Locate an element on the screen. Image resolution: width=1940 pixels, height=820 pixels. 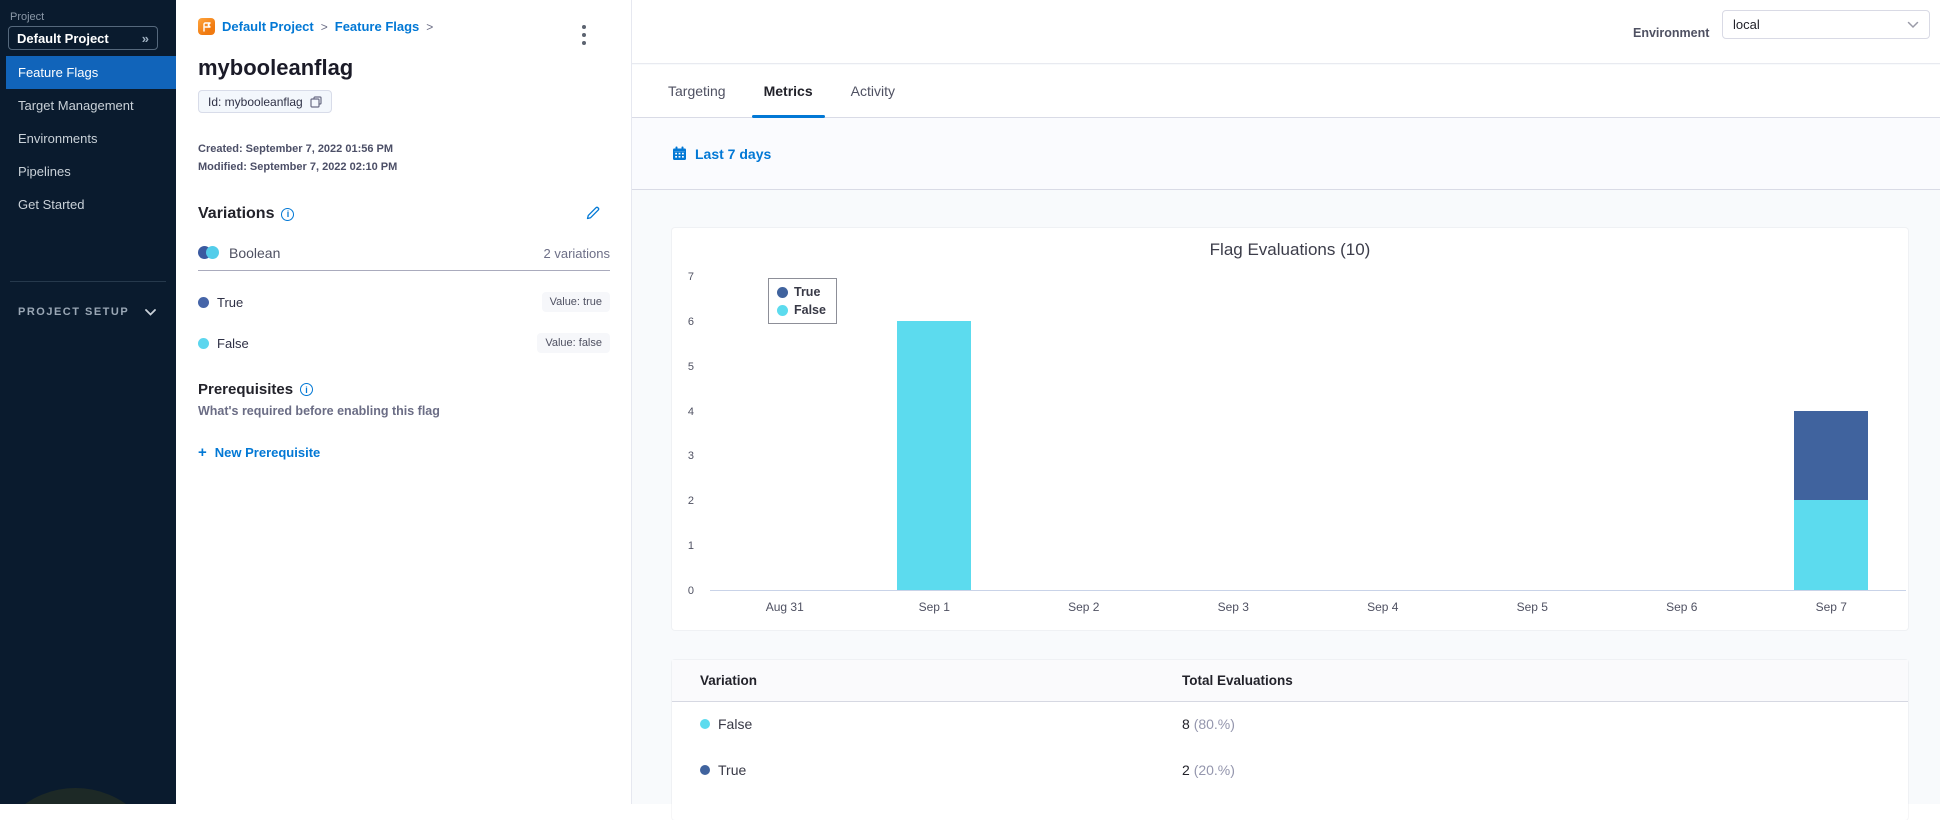
boolean-type-icon is located at coordinates (209, 253).